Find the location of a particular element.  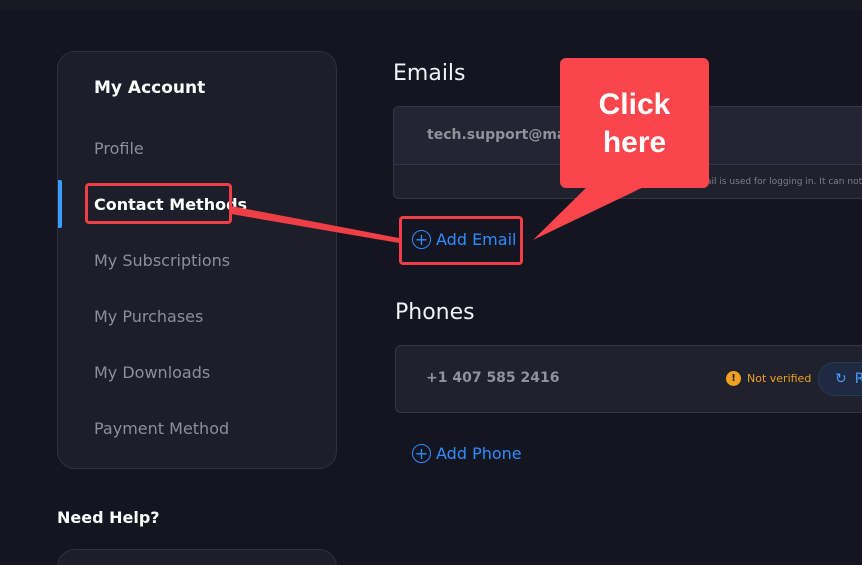

callout-line-1: Click is located at coordinates (634, 104).